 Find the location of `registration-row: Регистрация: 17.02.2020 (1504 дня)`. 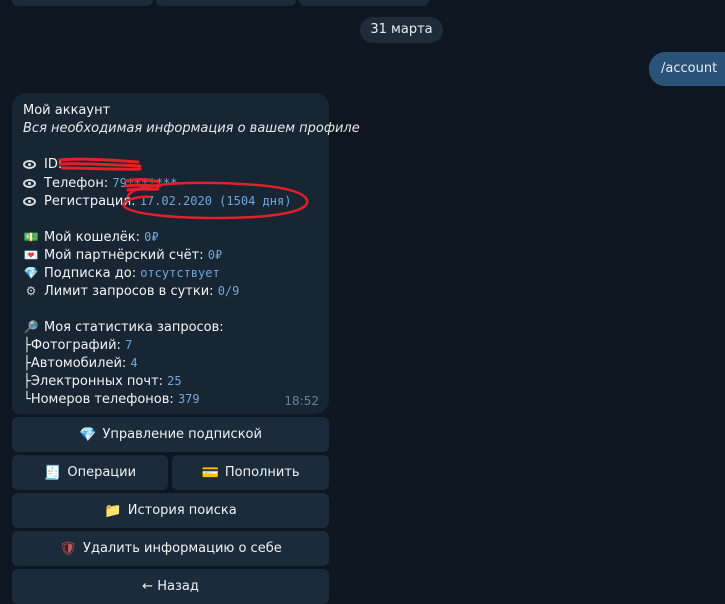

registration-row: Регистрация: 17.02.2020 (1504 дня) is located at coordinates (171, 201).